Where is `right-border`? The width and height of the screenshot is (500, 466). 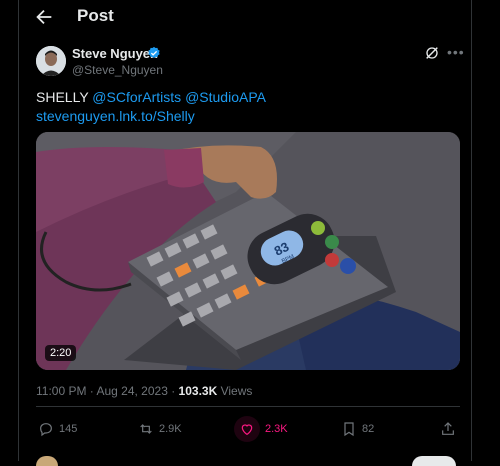 right-border is located at coordinates (471, 230).